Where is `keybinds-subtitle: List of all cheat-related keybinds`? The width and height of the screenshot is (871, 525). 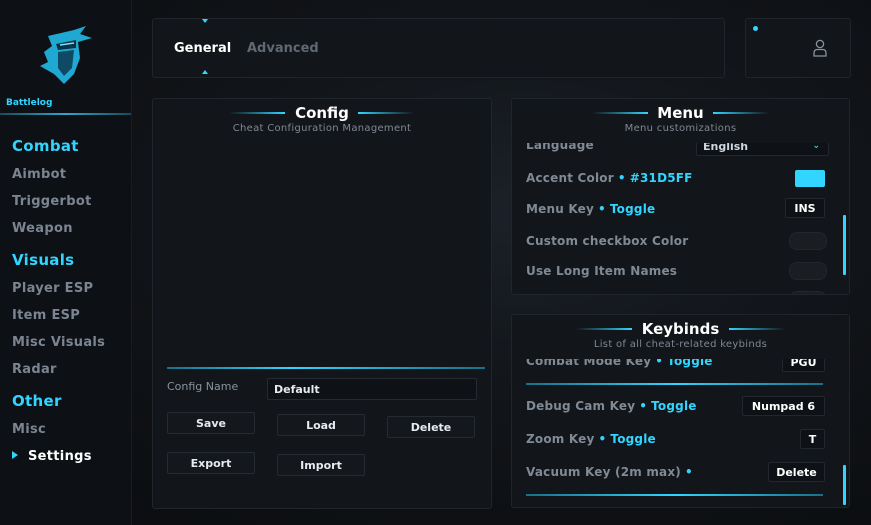 keybinds-subtitle: List of all cheat-related keybinds is located at coordinates (680, 344).